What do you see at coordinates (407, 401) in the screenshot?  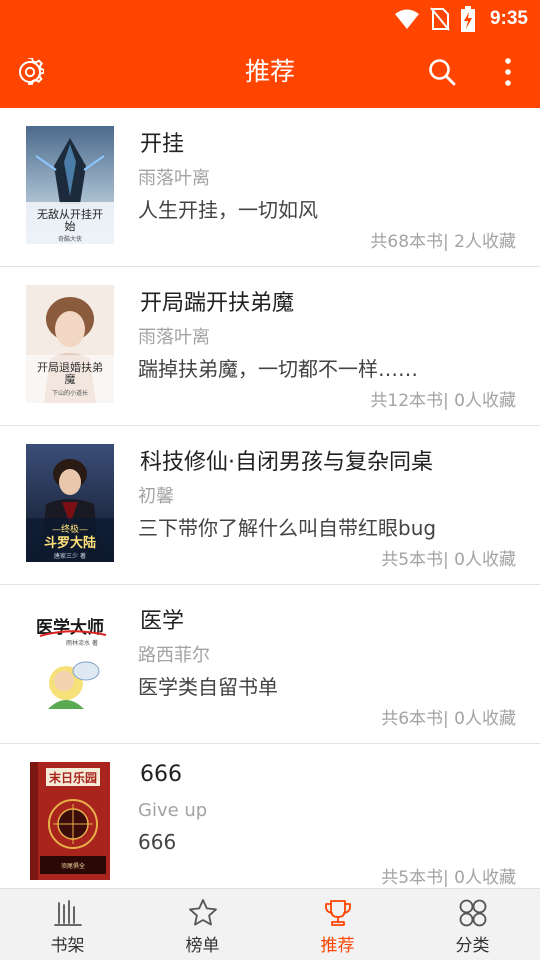 I see `book-count: 共12本书` at bounding box center [407, 401].